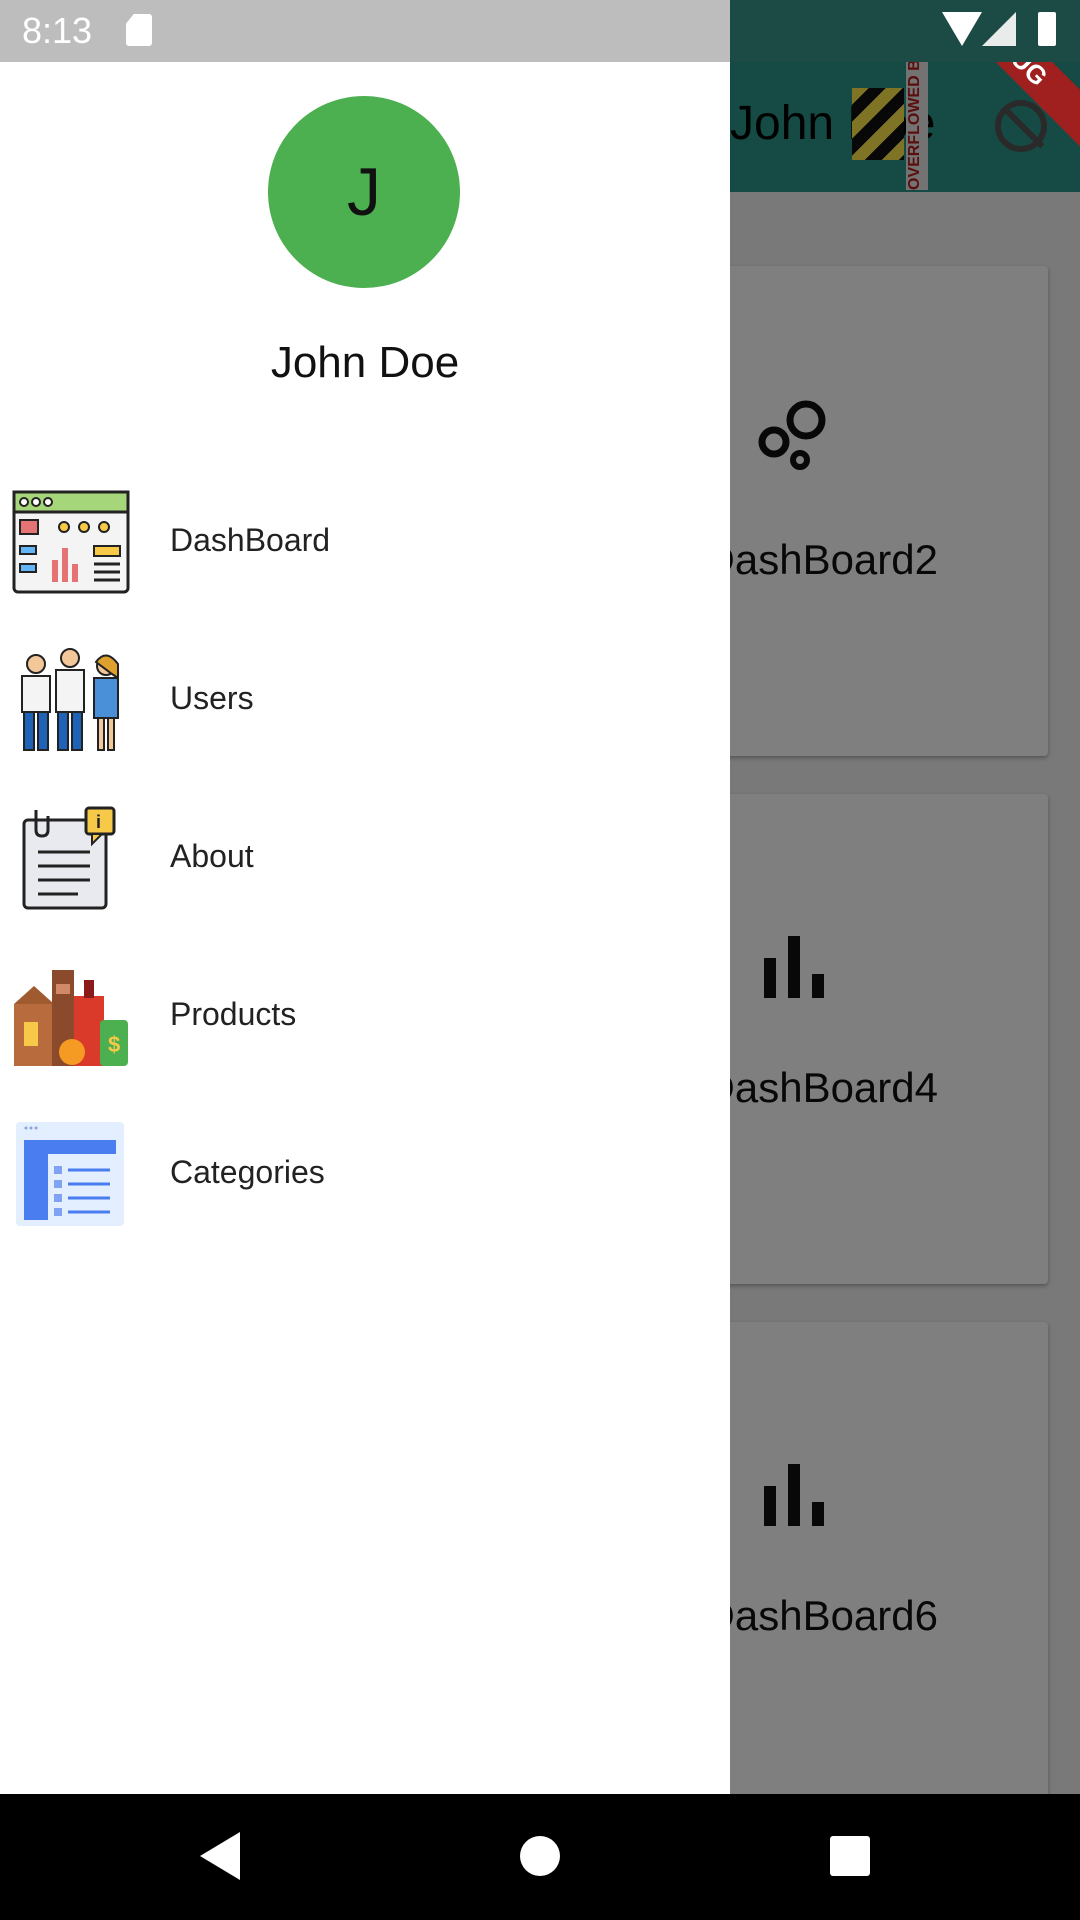  What do you see at coordinates (365, 1015) in the screenshot?
I see `drawer-item-products: $ Products` at bounding box center [365, 1015].